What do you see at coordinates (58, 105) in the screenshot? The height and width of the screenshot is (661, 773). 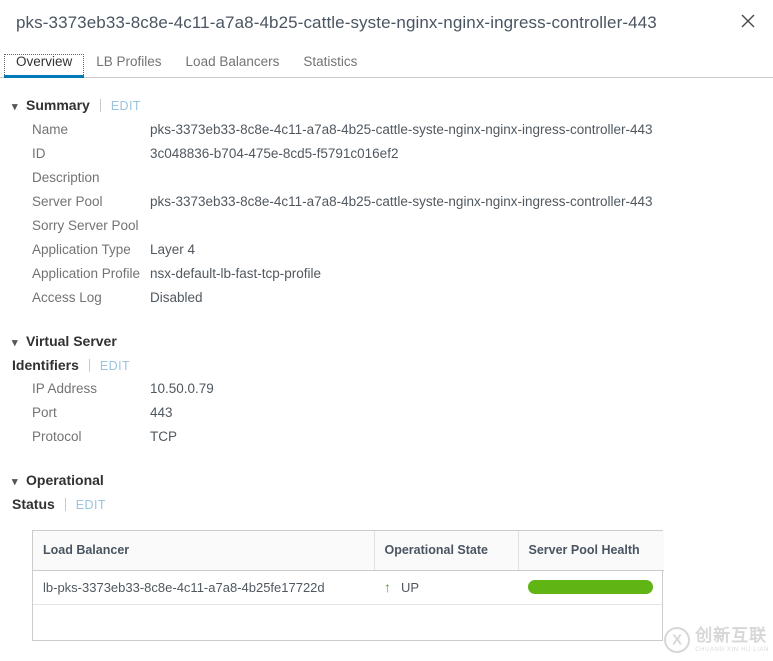 I see `section-title-summary: Summary` at bounding box center [58, 105].